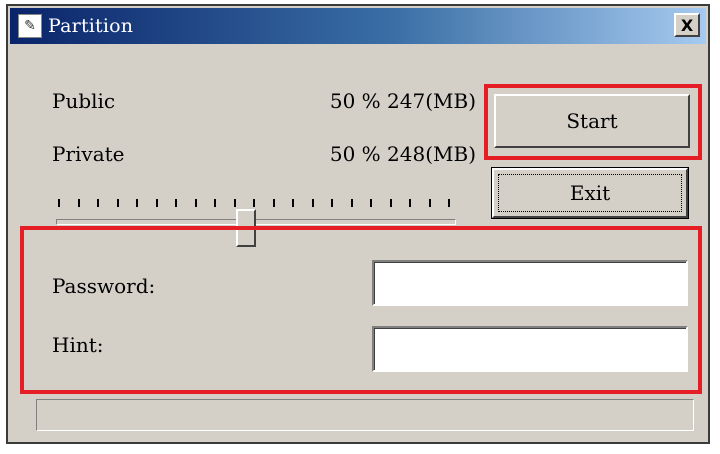 The height and width of the screenshot is (454, 720). I want to click on public-value: 50 % 247(MB), so click(402, 101).